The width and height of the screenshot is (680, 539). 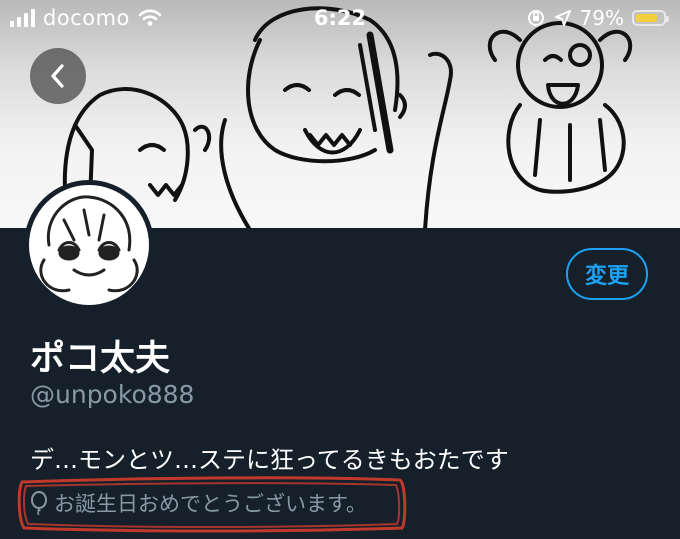 What do you see at coordinates (340, 20) in the screenshot?
I see `status-bar: docomo 6:22 79%` at bounding box center [340, 20].